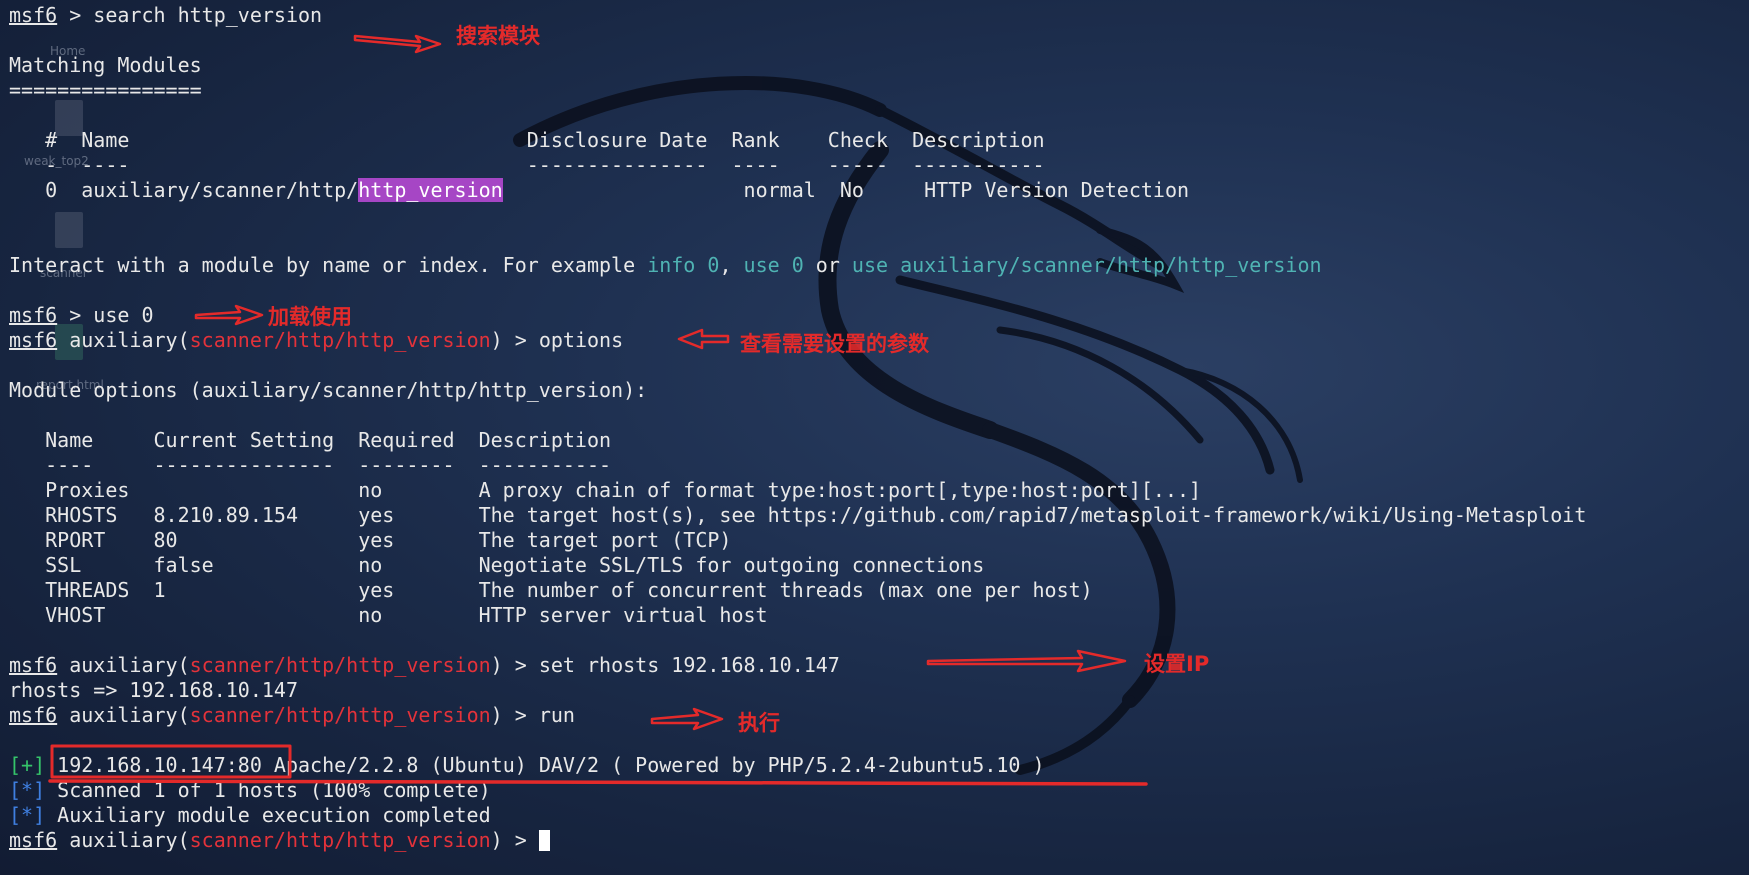 The height and width of the screenshot is (875, 1749). Describe the element at coordinates (1026, 661) in the screenshot. I see `arrow-set-ip` at that location.